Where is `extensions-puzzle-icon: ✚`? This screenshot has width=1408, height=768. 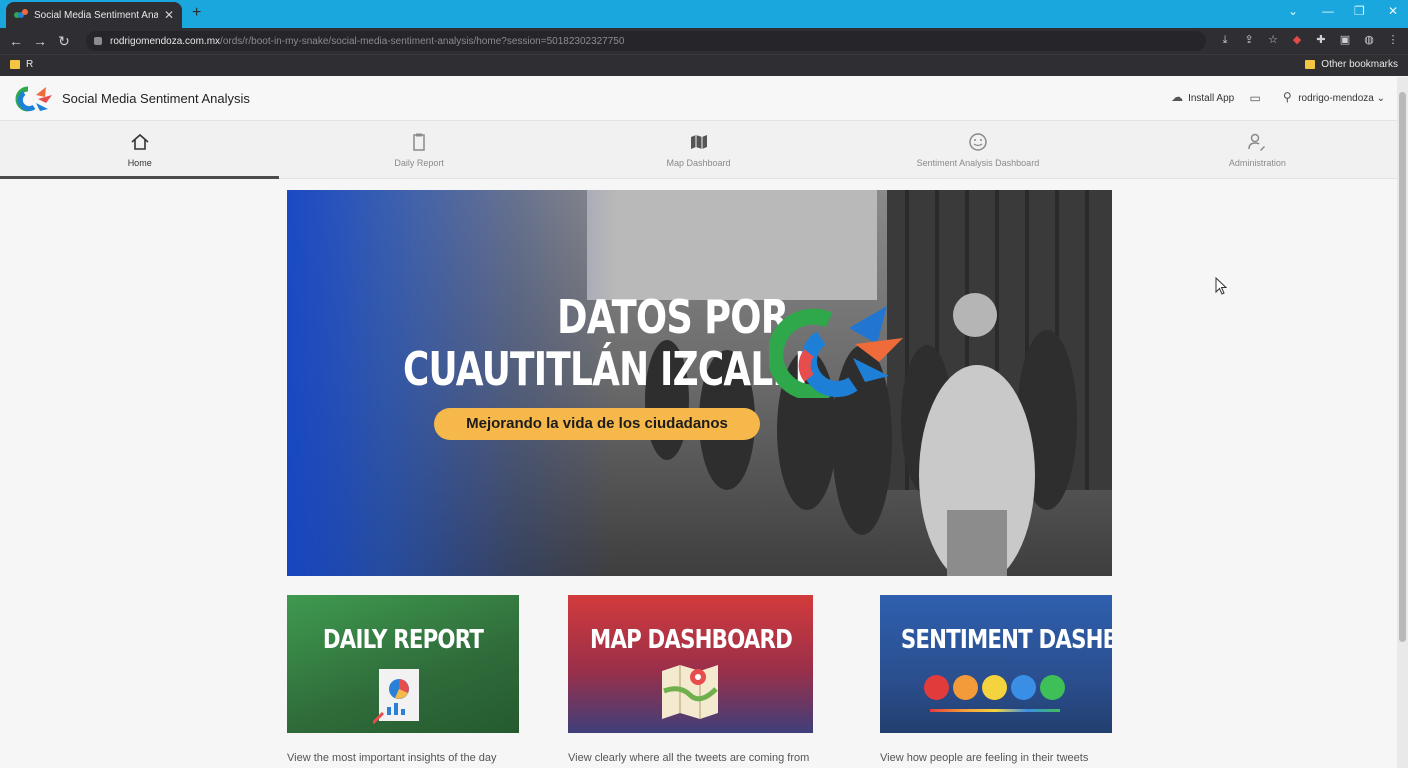
extensions-puzzle-icon: ✚ is located at coordinates (1321, 40).